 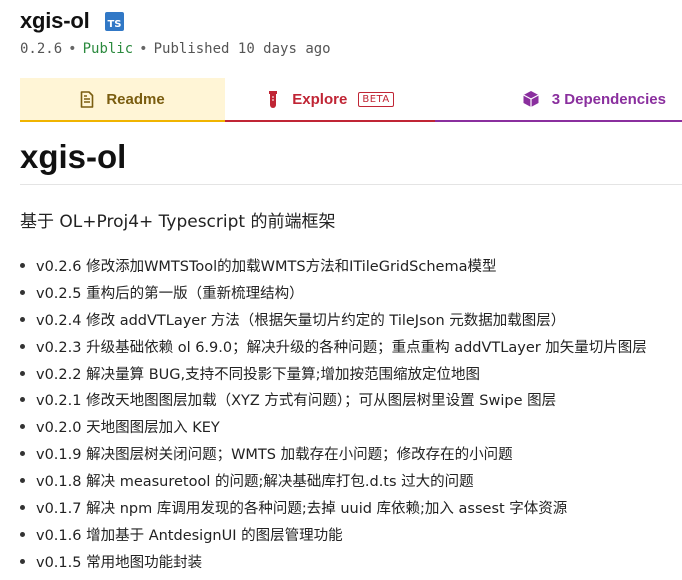 I want to click on changelog-text: v0.2.2 解决量算 BUG,支持不同投影下量算;增加按范围缩放定位地图, so click(x=258, y=374).